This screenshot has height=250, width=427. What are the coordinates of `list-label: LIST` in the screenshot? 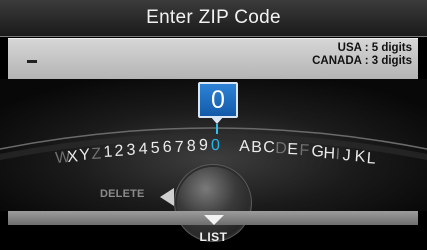 It's located at (213, 237).